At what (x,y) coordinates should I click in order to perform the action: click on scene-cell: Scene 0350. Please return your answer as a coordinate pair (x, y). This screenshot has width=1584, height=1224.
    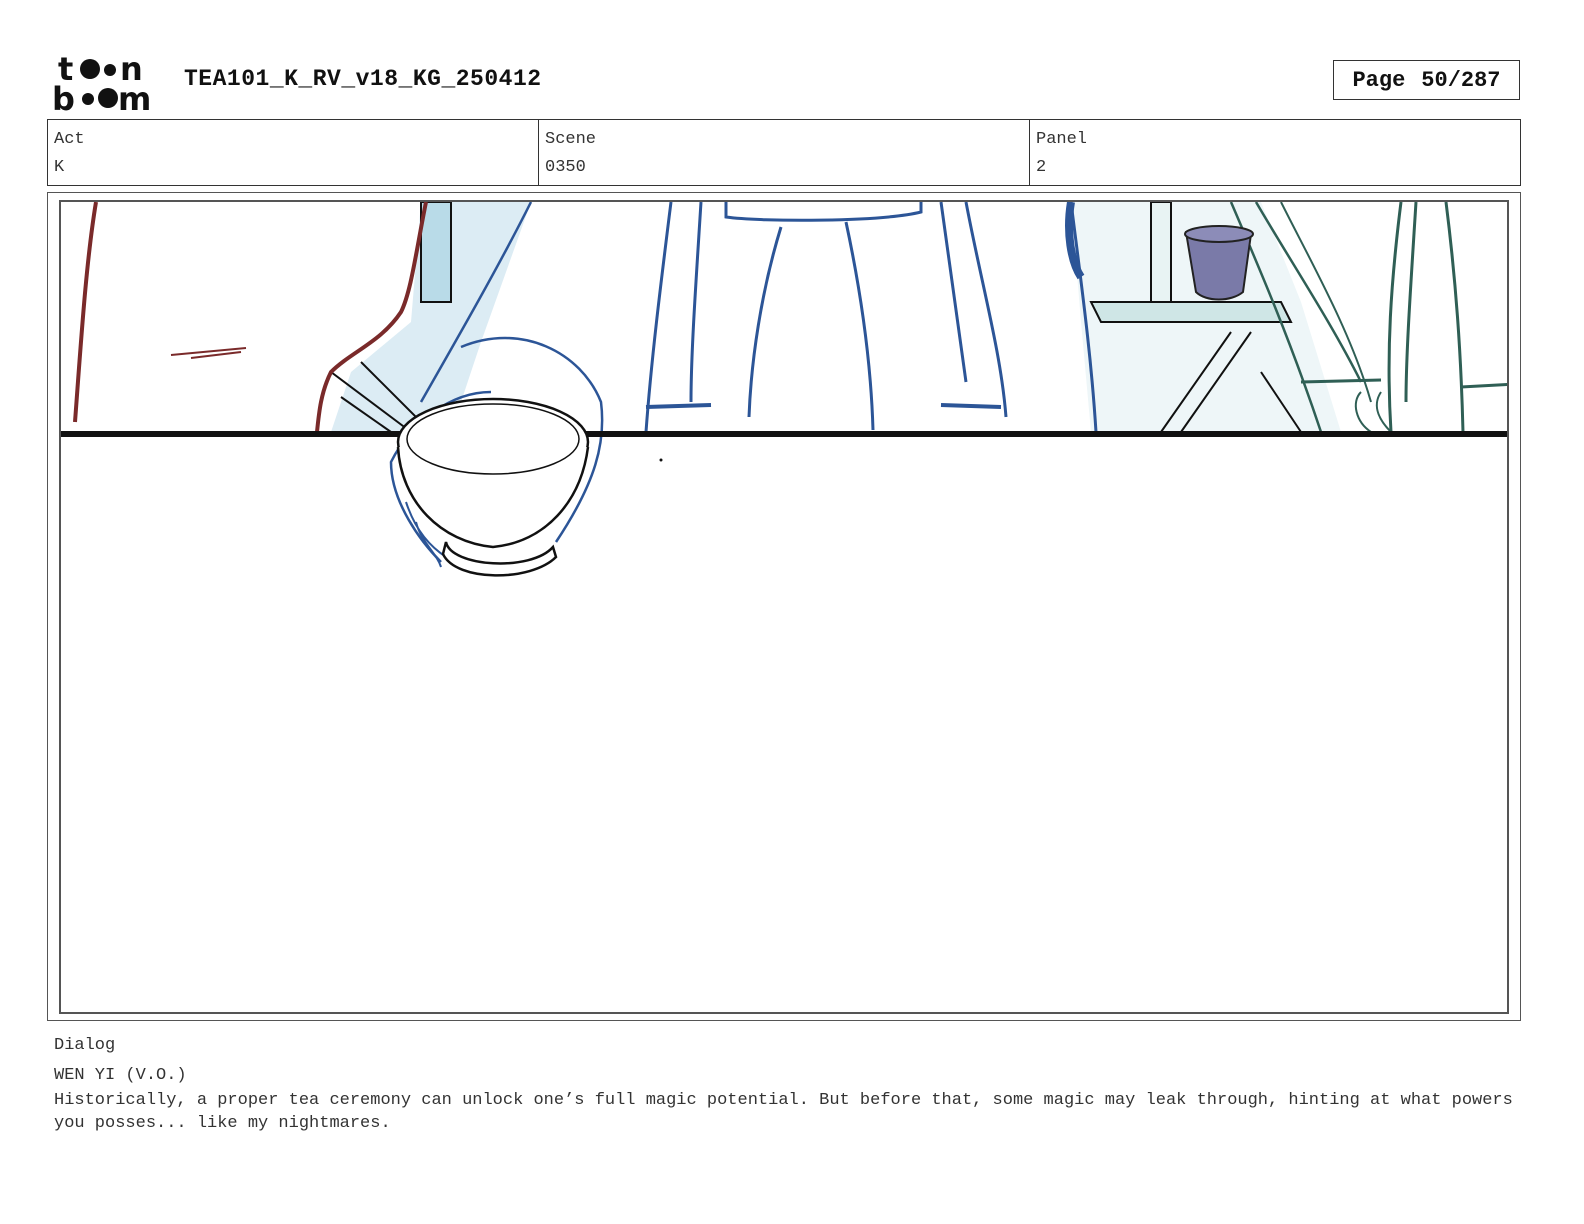
    Looking at the image, I should click on (784, 152).